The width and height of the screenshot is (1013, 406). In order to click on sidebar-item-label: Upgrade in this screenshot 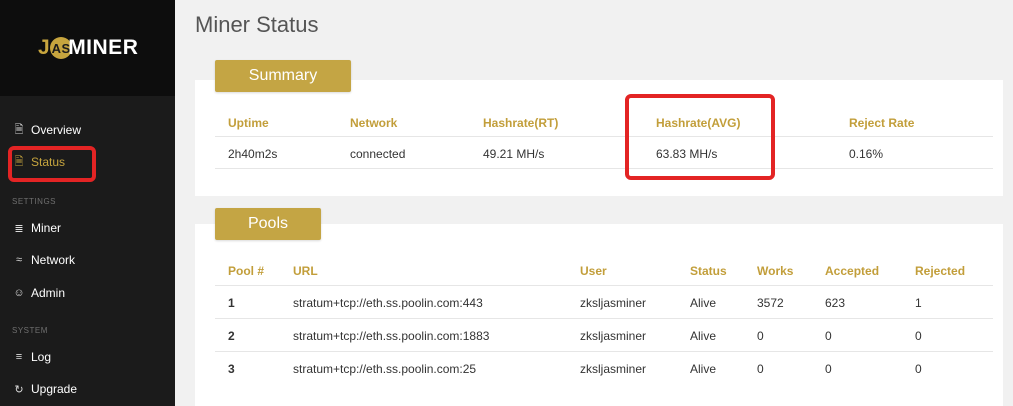, I will do `click(54, 389)`.